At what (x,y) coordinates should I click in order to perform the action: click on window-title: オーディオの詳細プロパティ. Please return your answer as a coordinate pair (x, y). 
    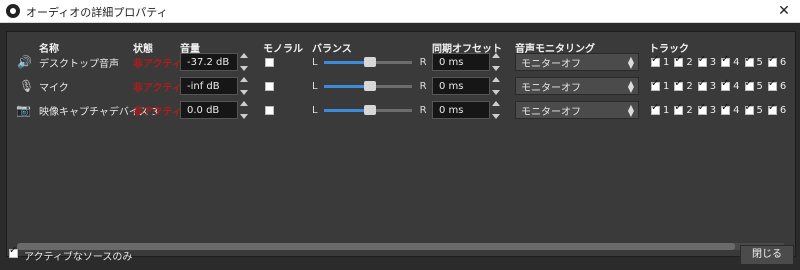
    Looking at the image, I should click on (97, 12).